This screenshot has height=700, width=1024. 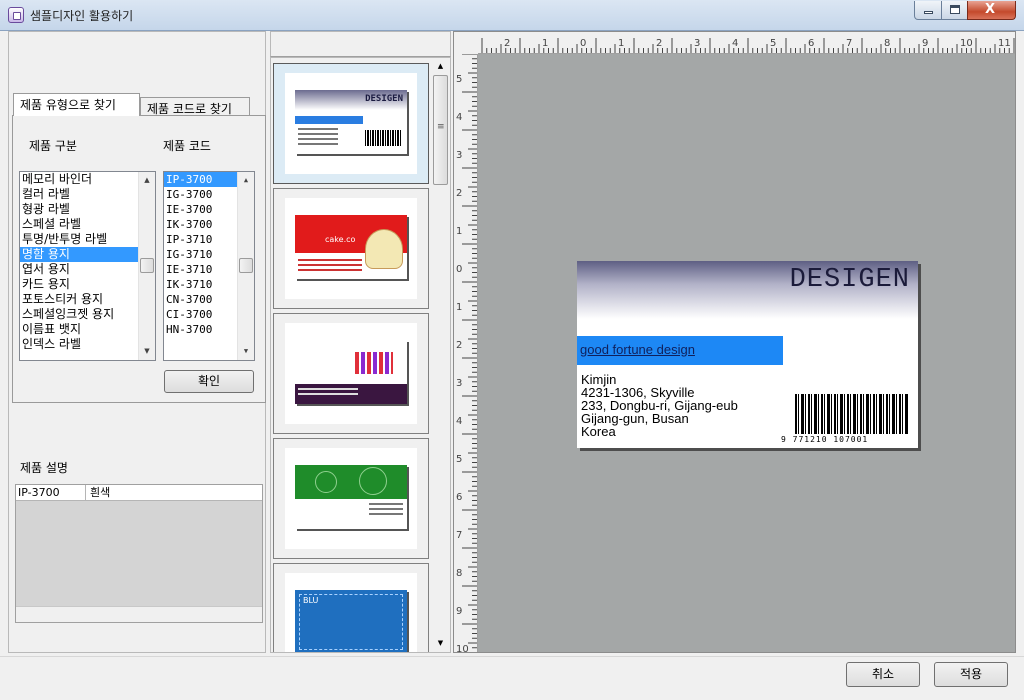 I want to click on thumbnail-design-2: cake.co, so click(x=351, y=248).